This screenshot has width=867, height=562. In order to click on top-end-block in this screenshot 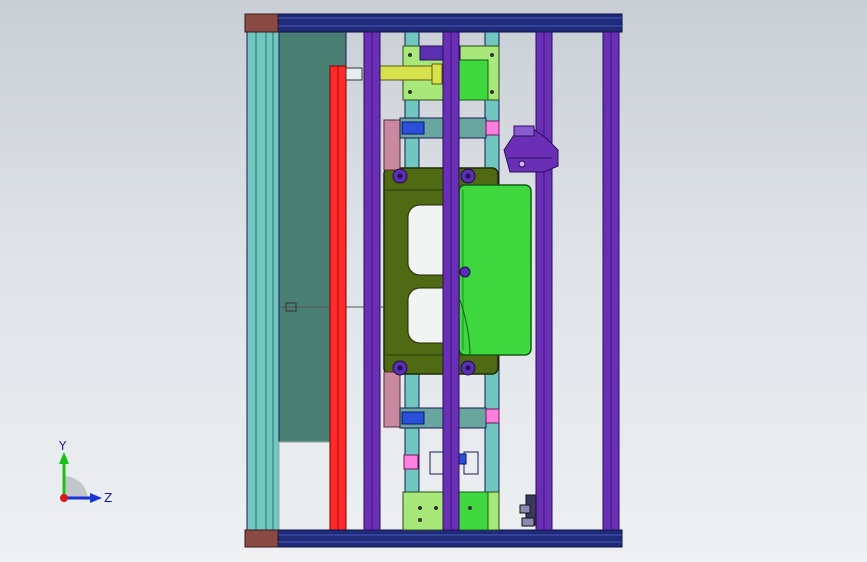, I will do `click(261, 23)`.